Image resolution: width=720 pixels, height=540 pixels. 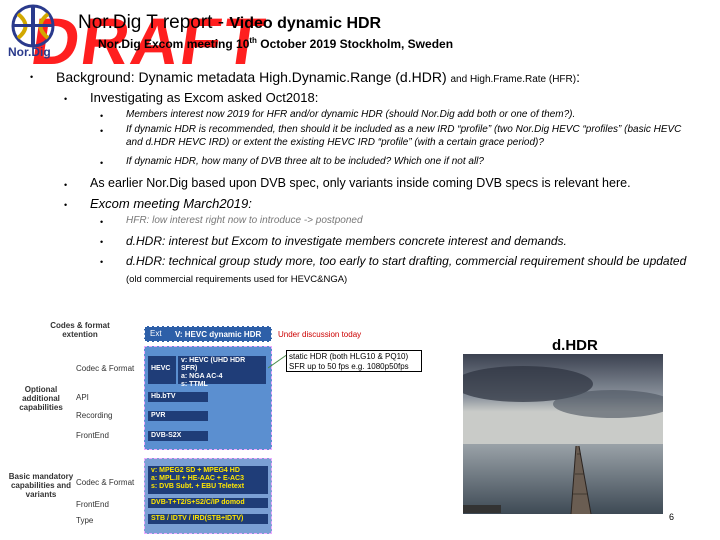 I want to click on hevc-detail-line: v: HEVC (UHD HDR SFR), so click(x=213, y=365).